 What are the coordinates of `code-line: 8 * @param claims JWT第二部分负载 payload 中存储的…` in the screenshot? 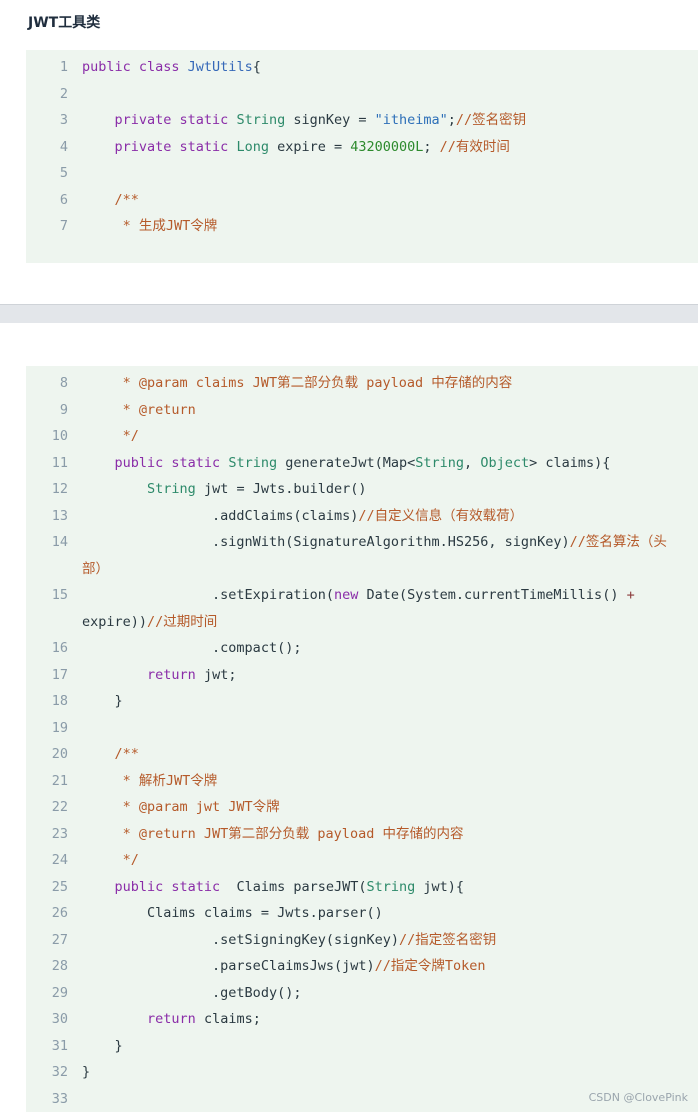 It's located at (362, 383).